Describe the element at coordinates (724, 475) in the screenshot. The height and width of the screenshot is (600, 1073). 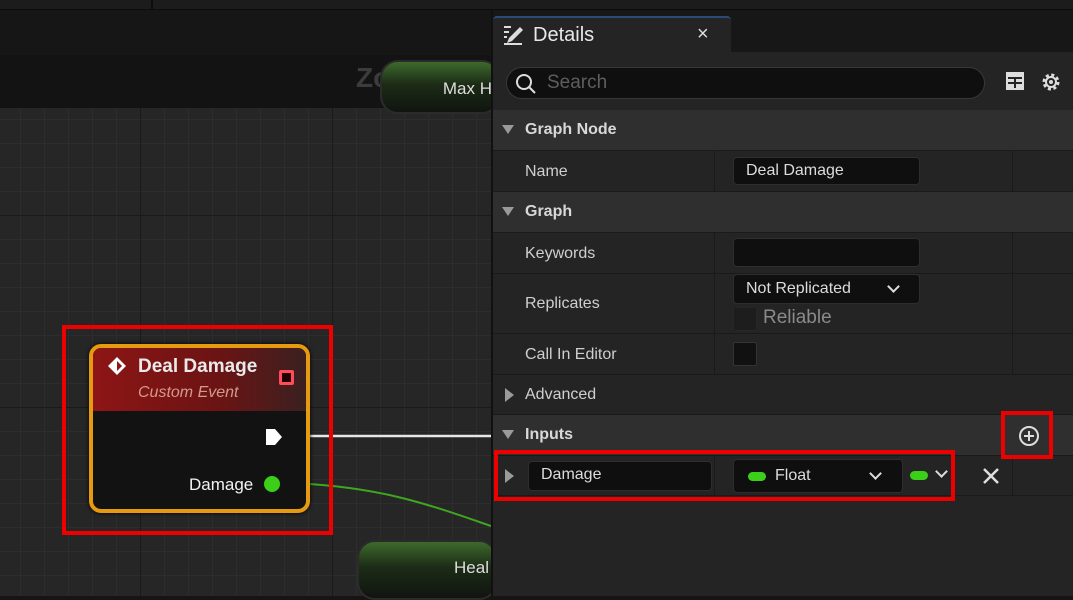
I see `highlight-input-row` at that location.